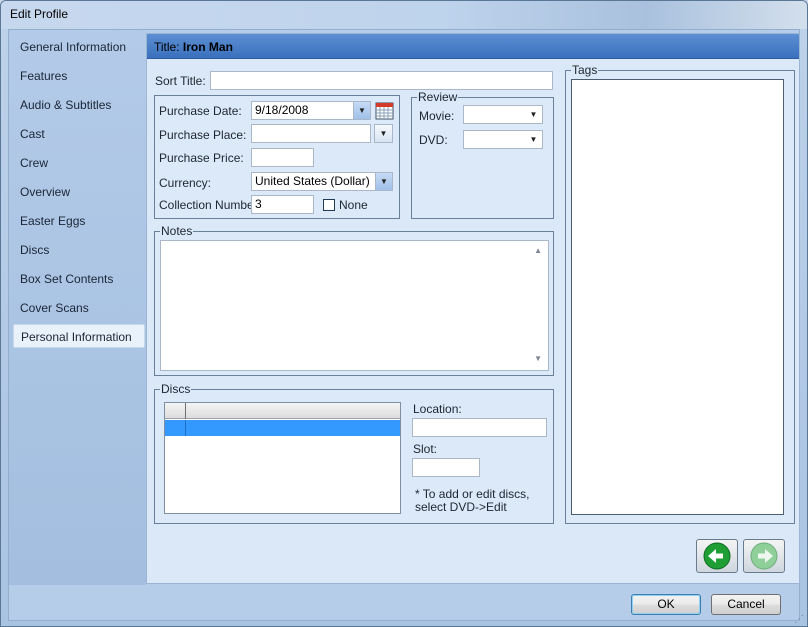  What do you see at coordinates (479, 427) in the screenshot?
I see `location-input` at bounding box center [479, 427].